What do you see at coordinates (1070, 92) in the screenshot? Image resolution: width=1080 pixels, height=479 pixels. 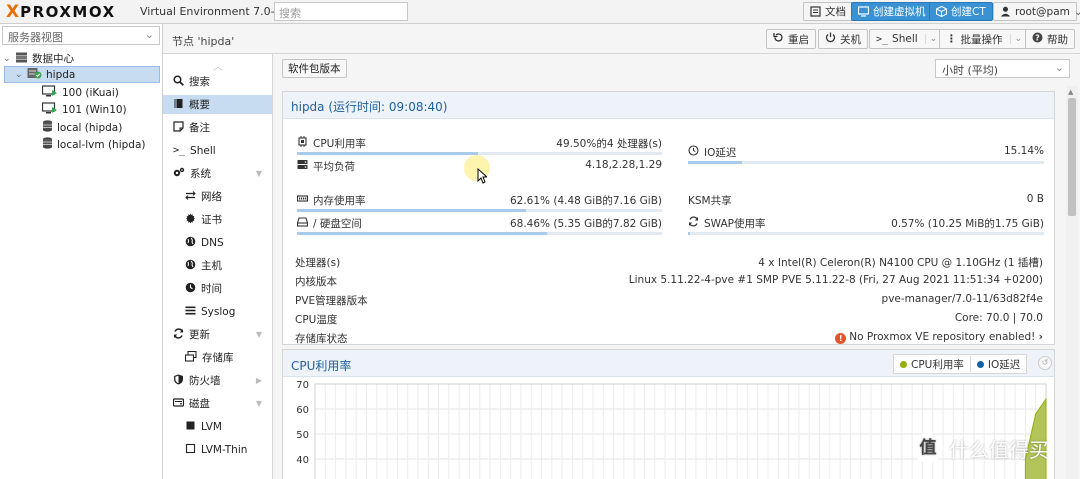 I see `scroll-up-icon: ▲` at bounding box center [1070, 92].